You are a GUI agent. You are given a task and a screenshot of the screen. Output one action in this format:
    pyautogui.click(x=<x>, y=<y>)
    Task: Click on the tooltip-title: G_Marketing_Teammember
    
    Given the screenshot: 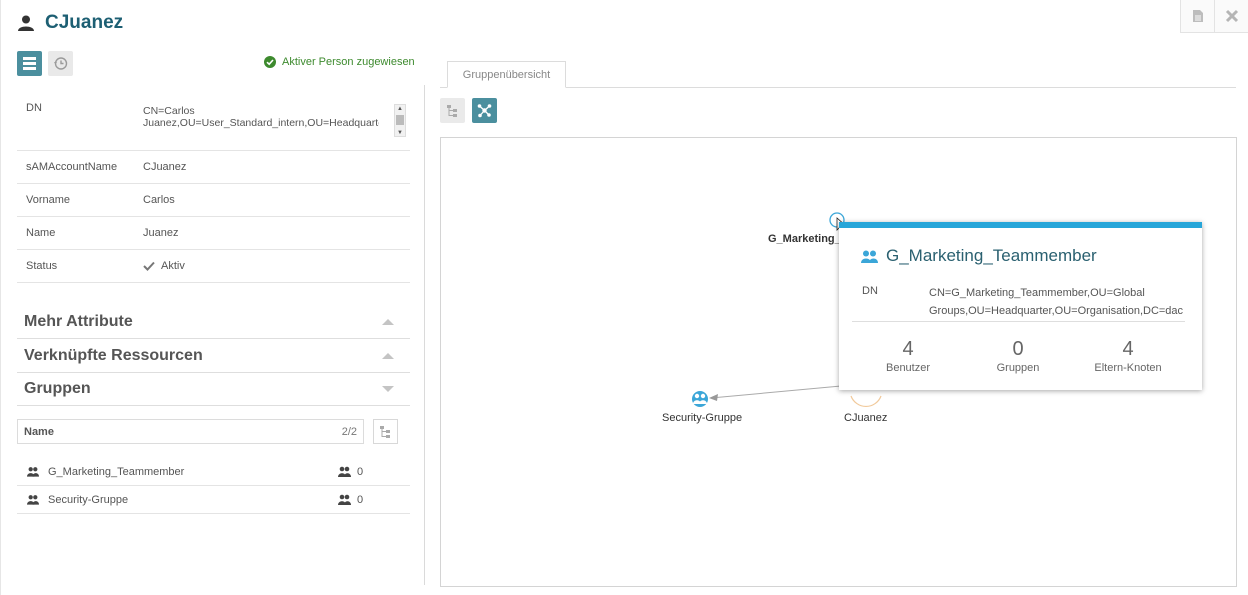 What is the action you would take?
    pyautogui.click(x=979, y=256)
    